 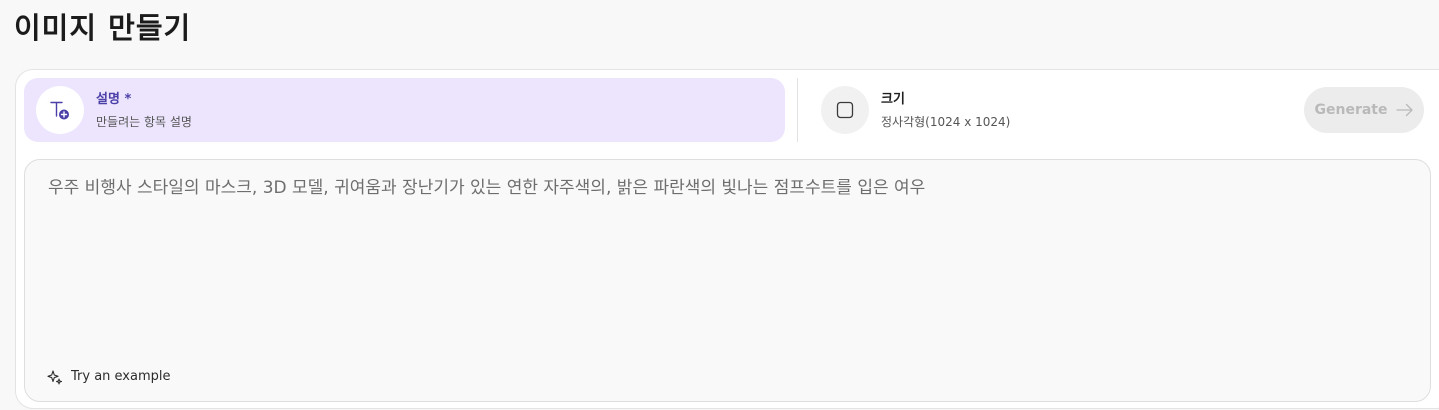 I want to click on generate-button: Generate, so click(x=1364, y=110).